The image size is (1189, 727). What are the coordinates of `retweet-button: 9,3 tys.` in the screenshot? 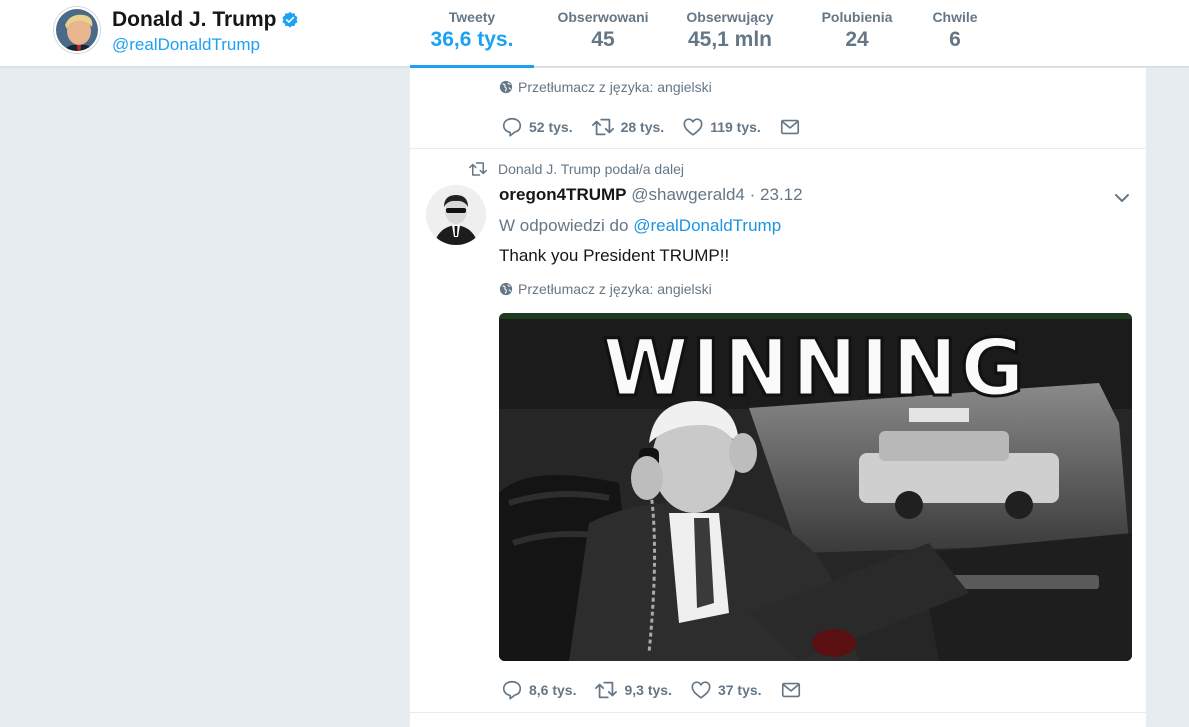 It's located at (633, 690).